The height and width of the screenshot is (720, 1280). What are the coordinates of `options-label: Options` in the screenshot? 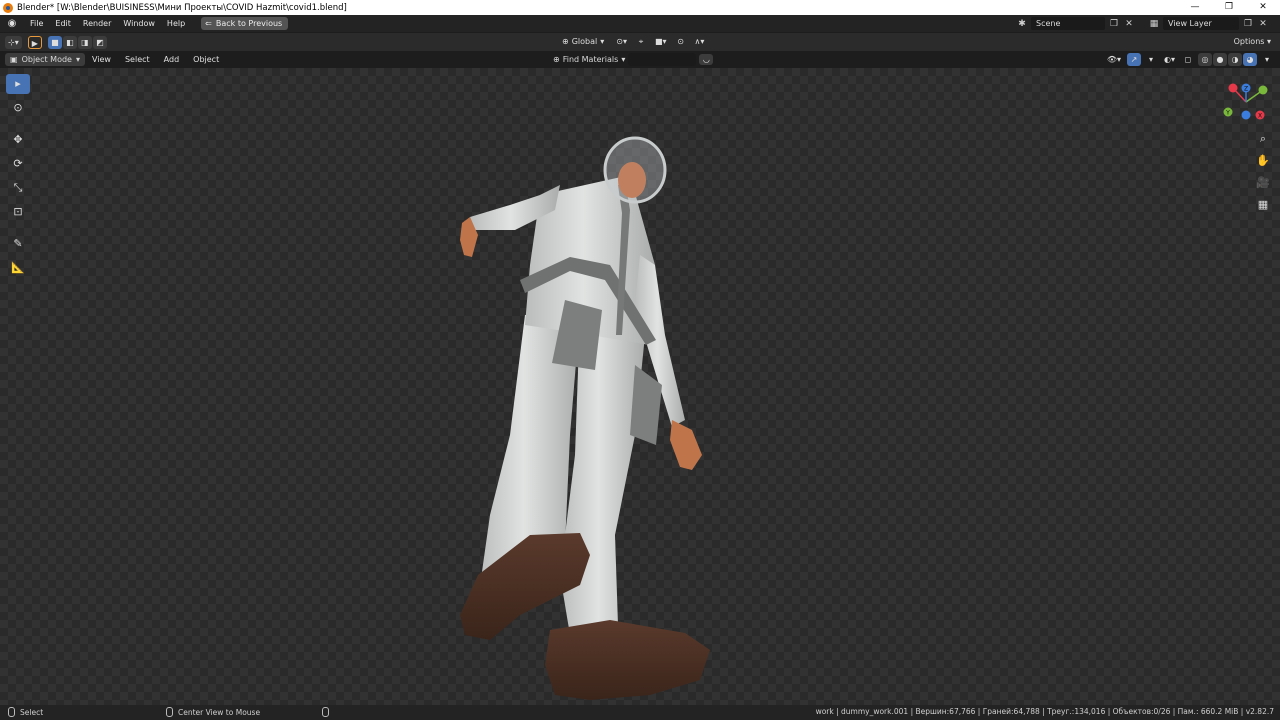 It's located at (1249, 41).